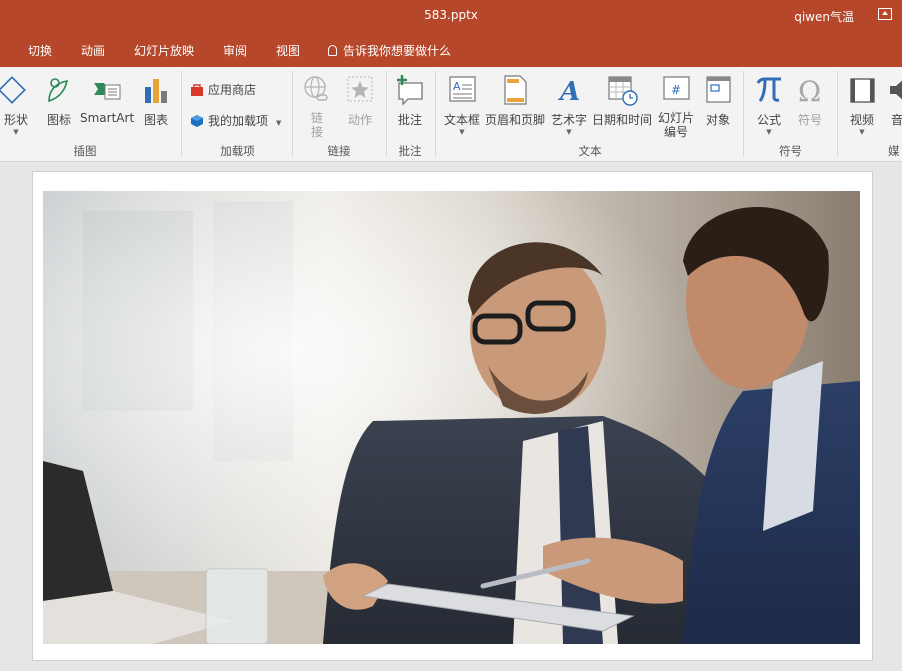 This screenshot has width=902, height=671. What do you see at coordinates (621, 120) in the screenshot?
I see `datetime-label: 日期和时间` at bounding box center [621, 120].